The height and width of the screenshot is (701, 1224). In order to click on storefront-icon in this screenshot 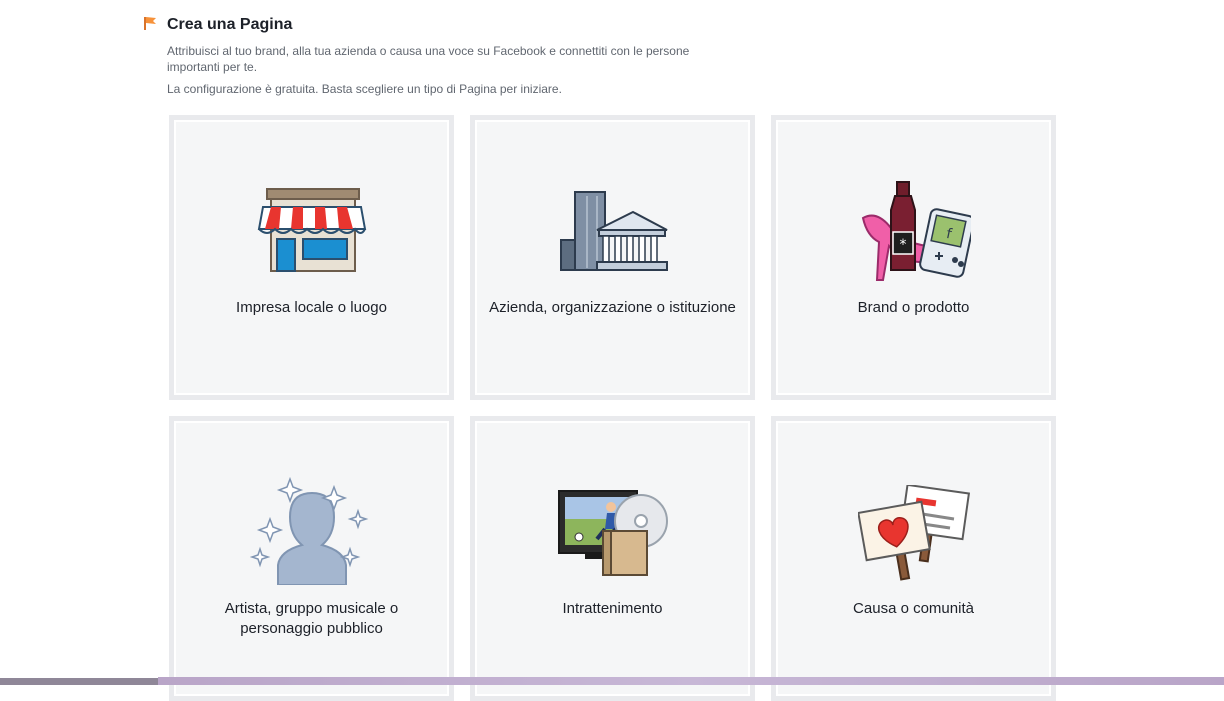, I will do `click(311, 232)`.